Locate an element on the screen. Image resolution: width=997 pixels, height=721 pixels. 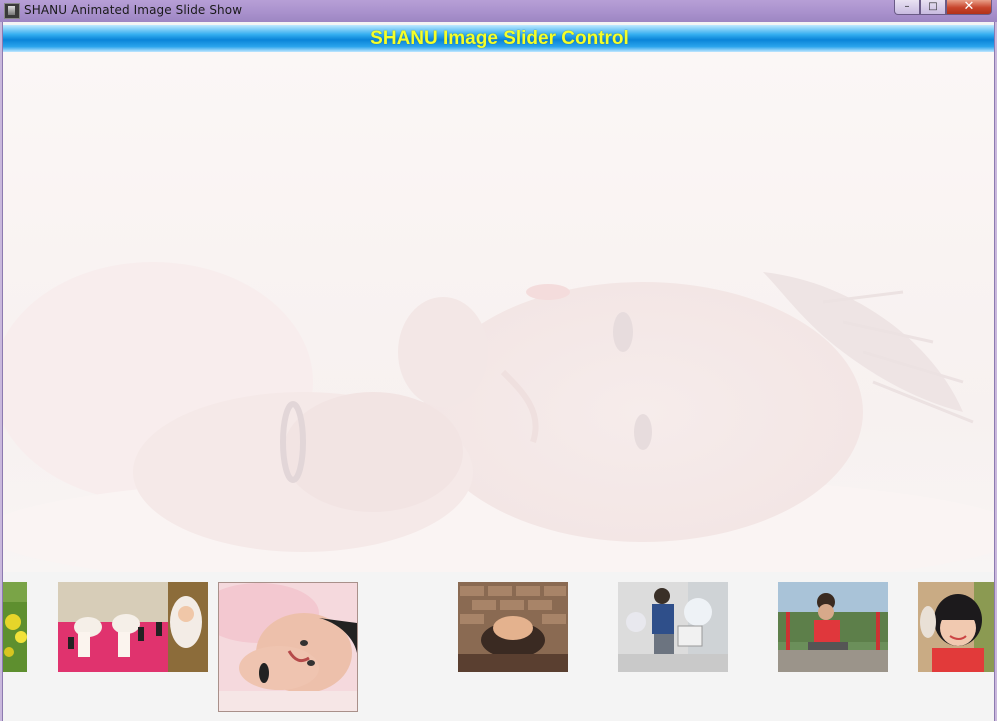
boy-on-bench-photo is located at coordinates (673, 627).